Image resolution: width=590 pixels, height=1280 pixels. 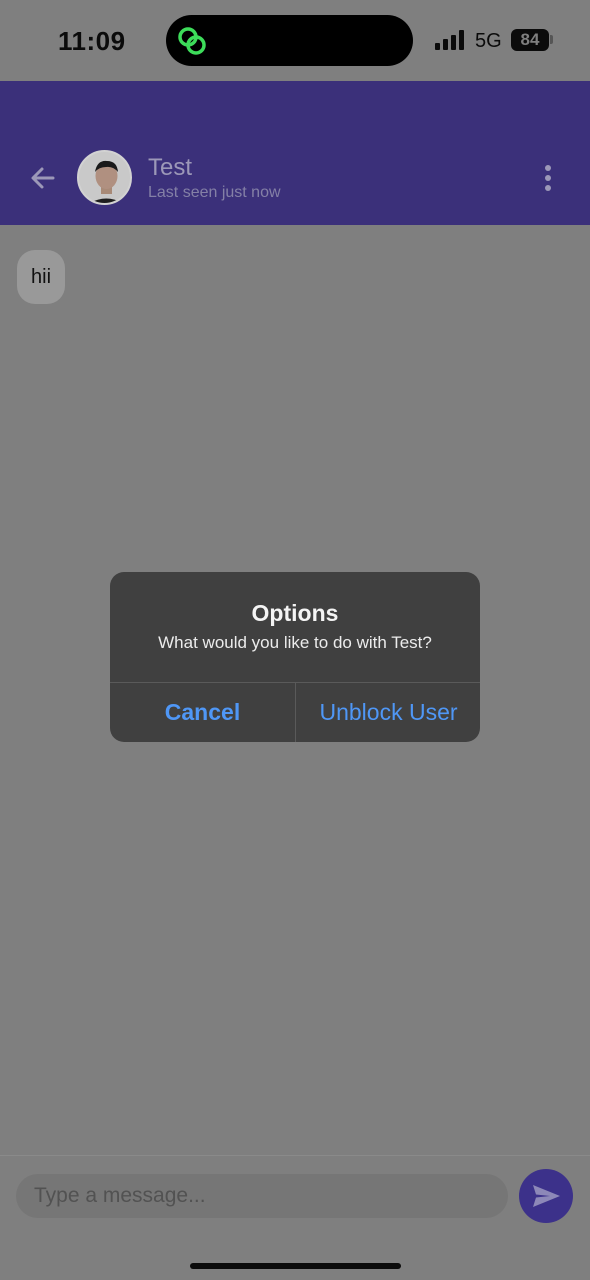 What do you see at coordinates (41, 277) in the screenshot?
I see `message-bubble: hii` at bounding box center [41, 277].